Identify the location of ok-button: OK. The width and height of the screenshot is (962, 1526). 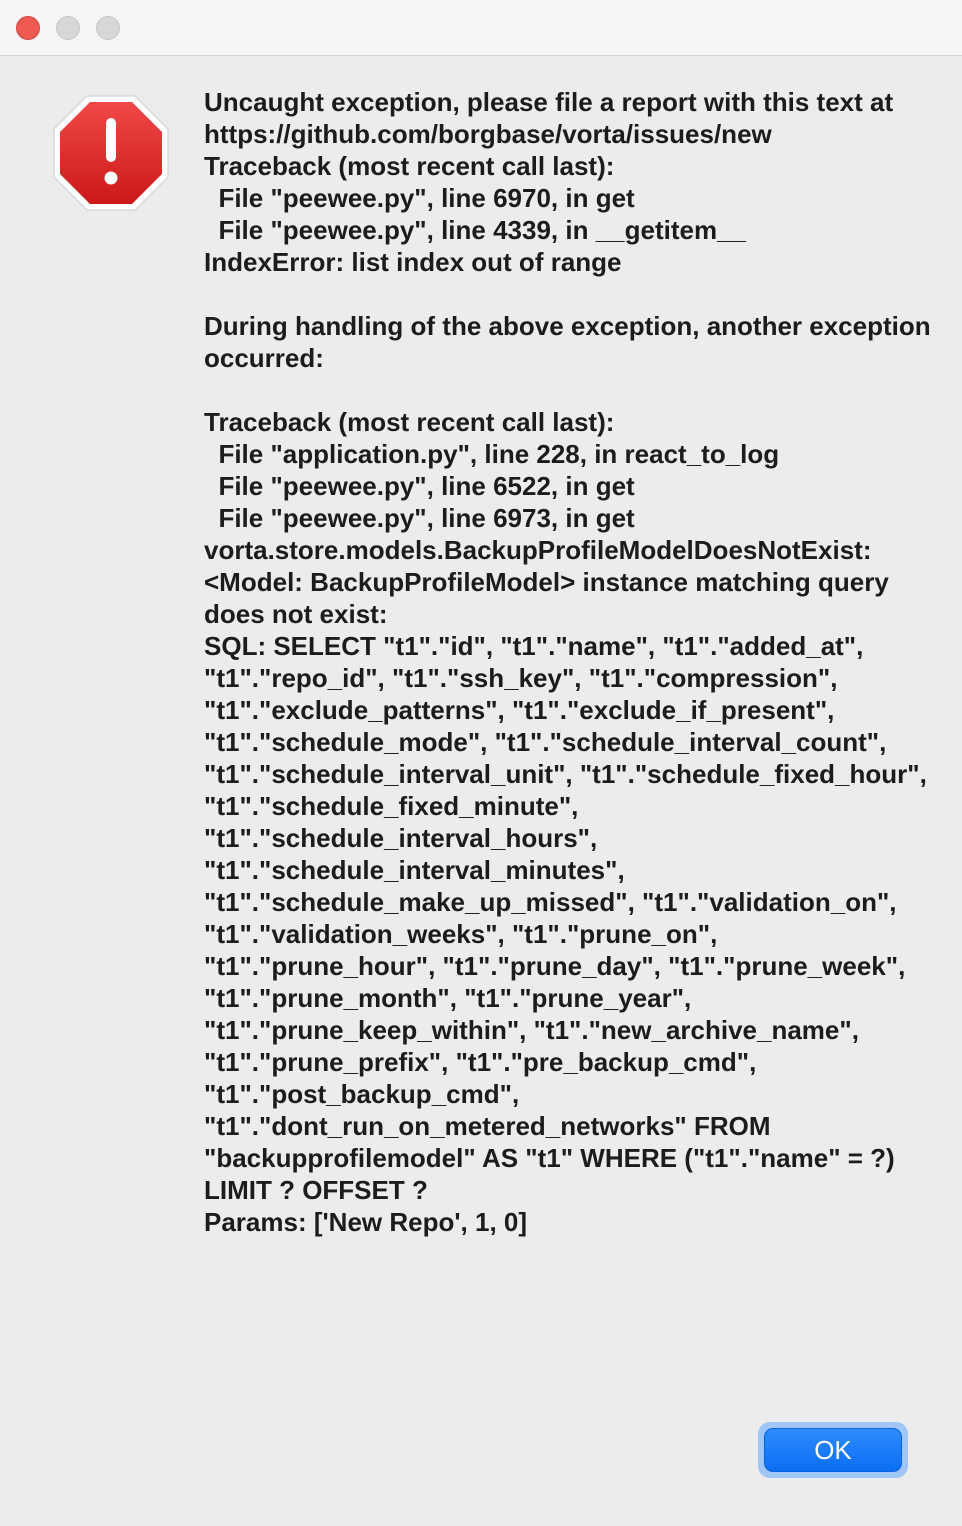
(833, 1450).